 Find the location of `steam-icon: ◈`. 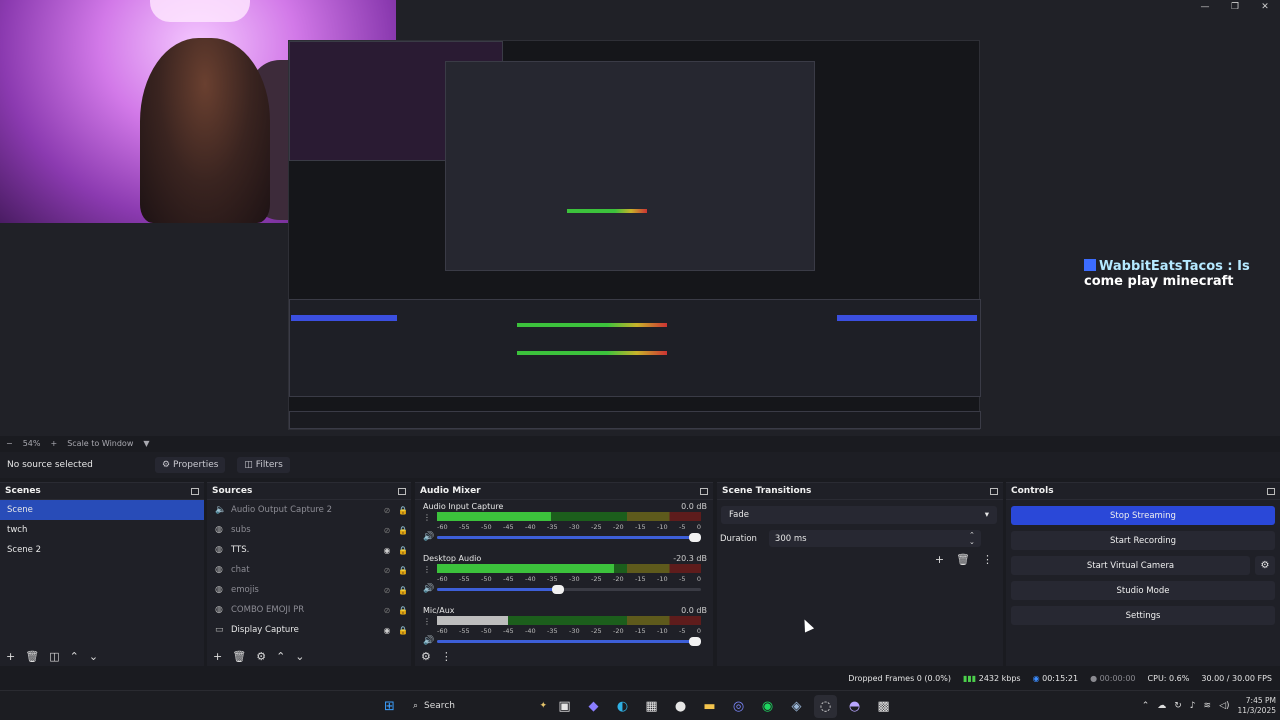

steam-icon: ◈ is located at coordinates (796, 706).